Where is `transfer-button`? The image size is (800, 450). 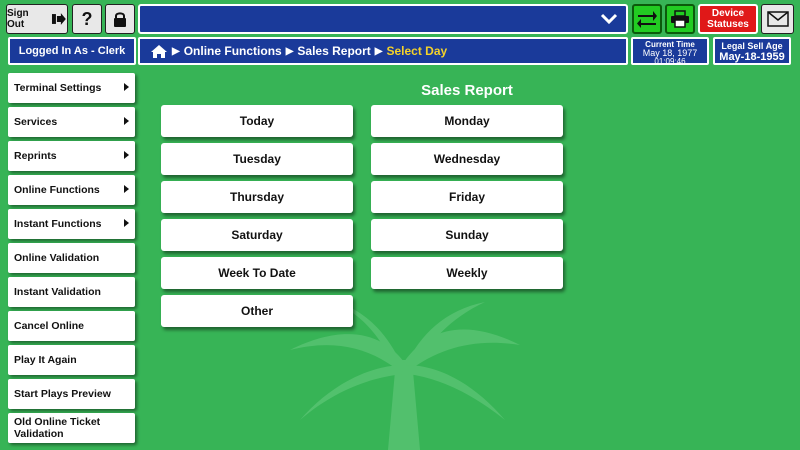
transfer-button is located at coordinates (647, 19).